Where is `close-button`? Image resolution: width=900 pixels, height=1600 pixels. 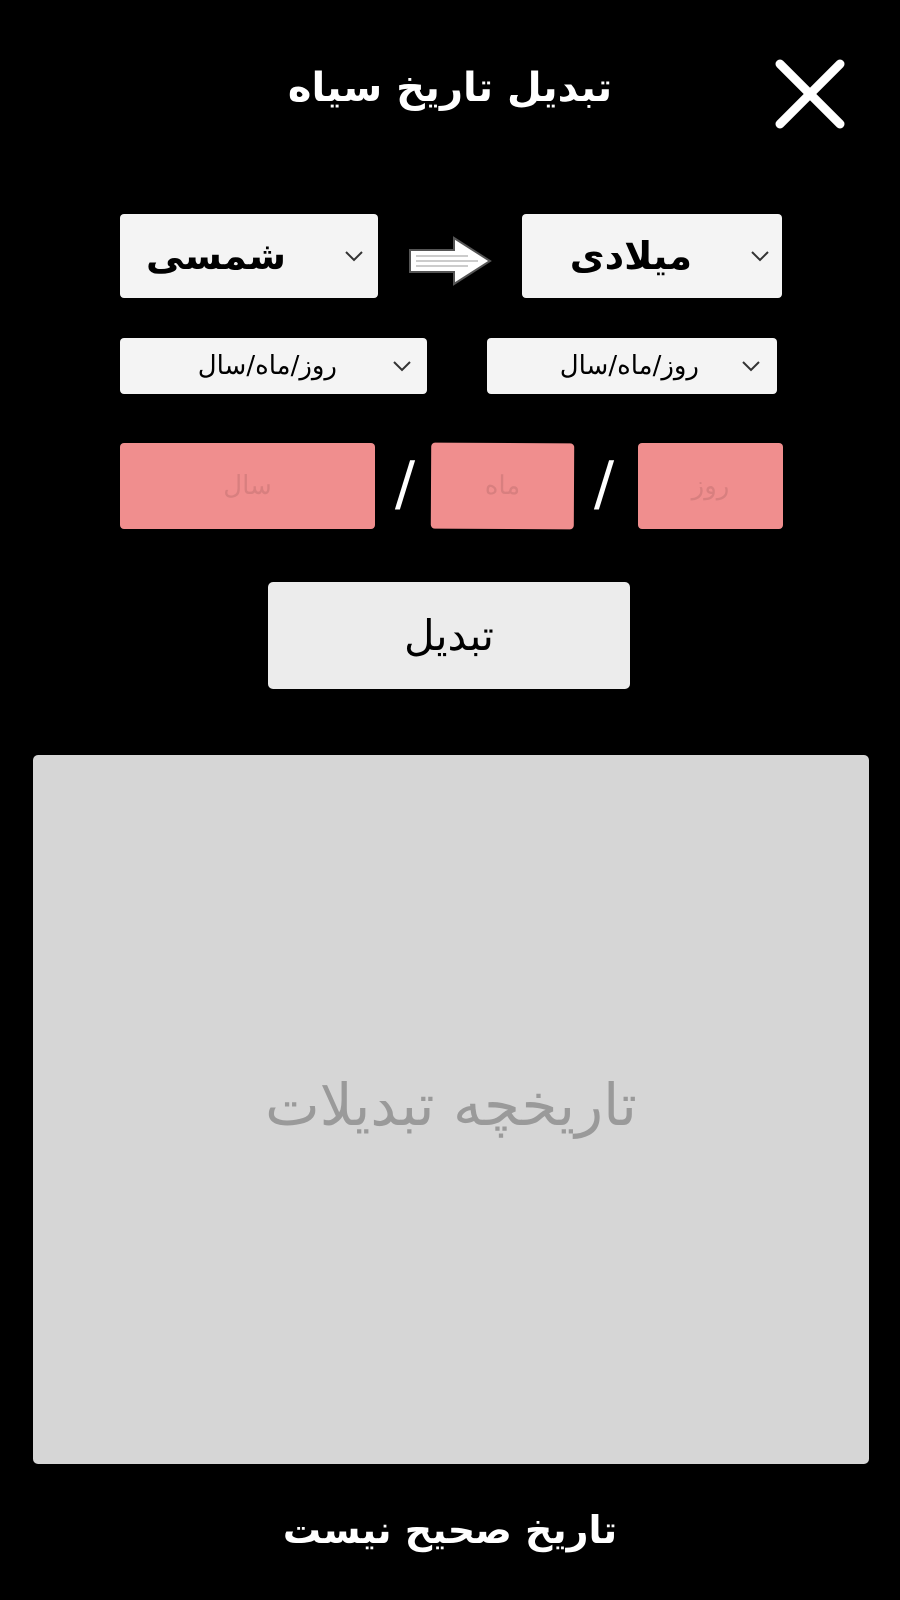
close-button is located at coordinates (810, 94).